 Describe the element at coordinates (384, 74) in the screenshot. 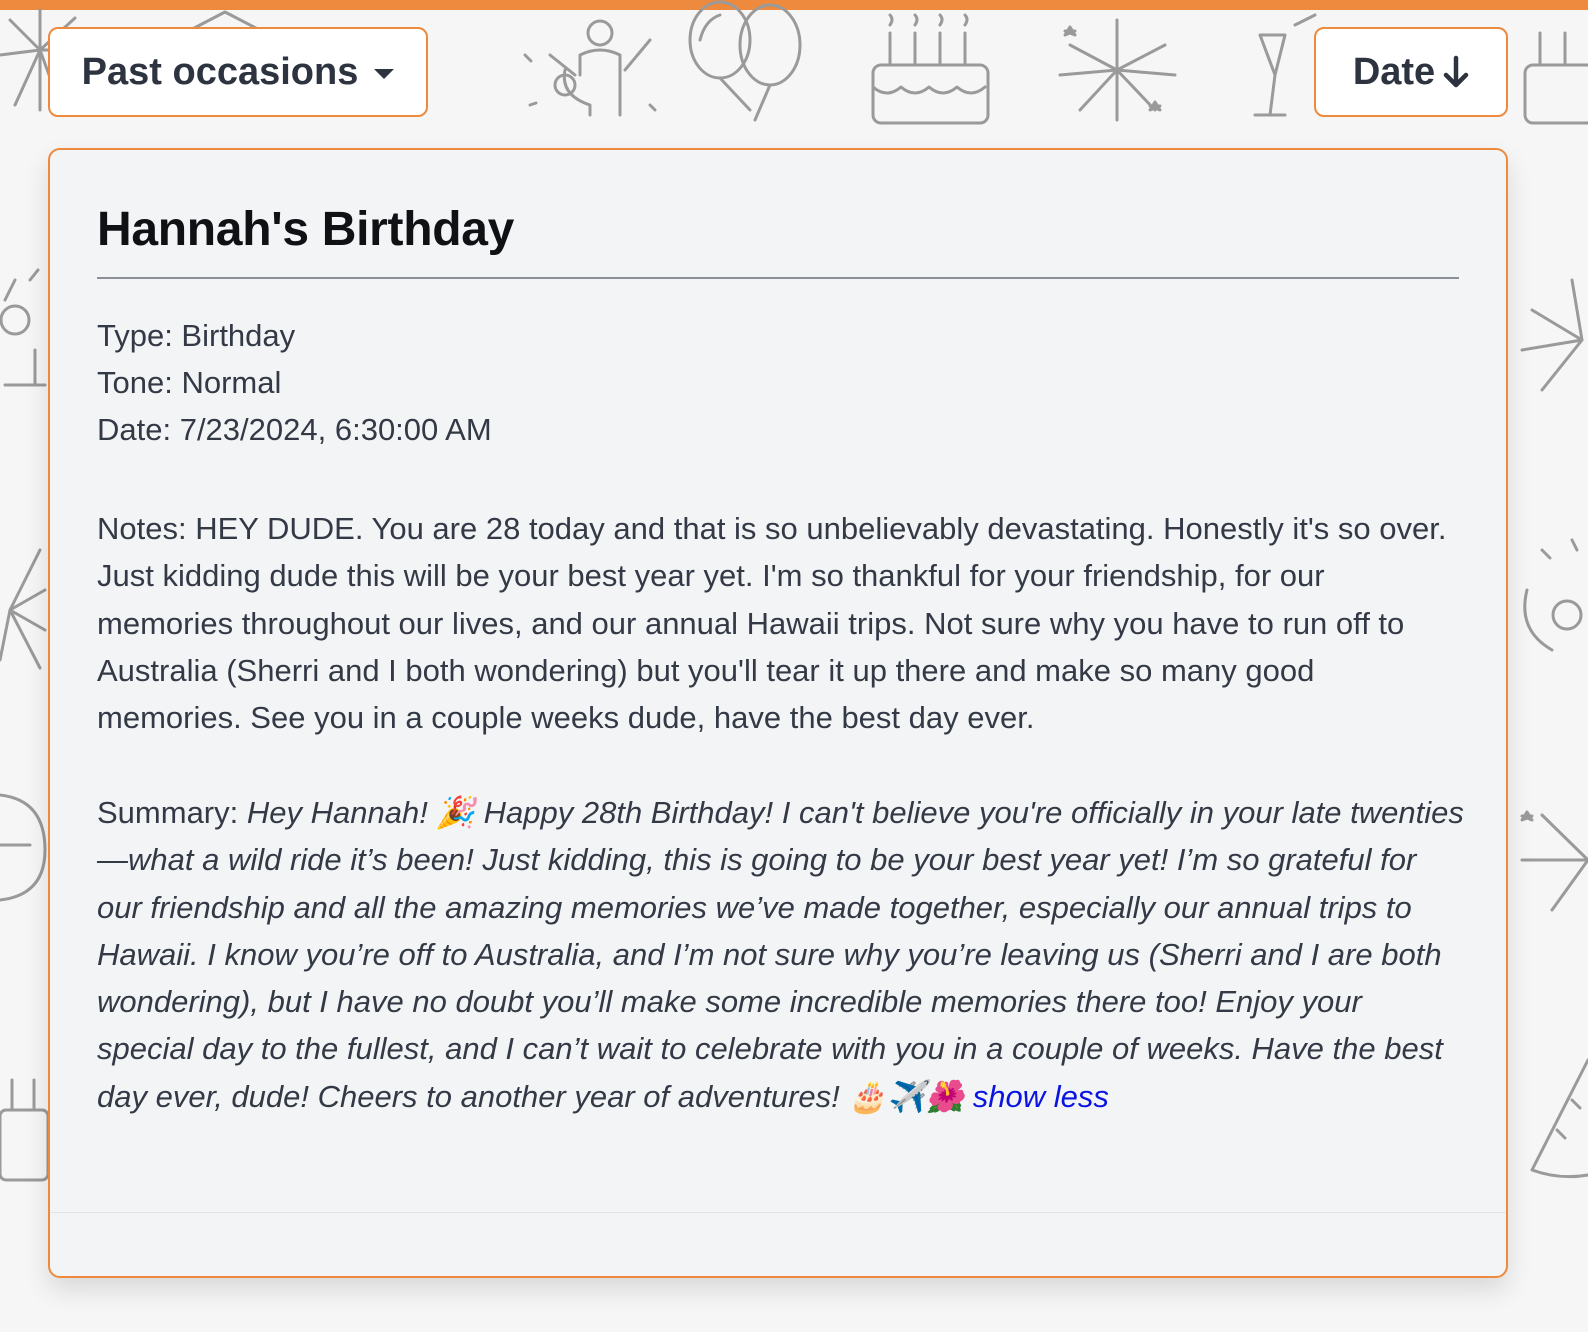

I see `caret-down-icon` at that location.